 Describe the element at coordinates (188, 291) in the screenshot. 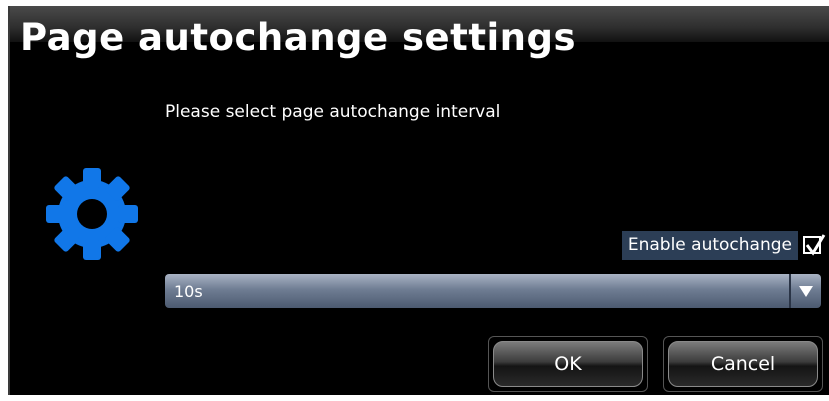

I see `interval-select-value: 10s` at that location.